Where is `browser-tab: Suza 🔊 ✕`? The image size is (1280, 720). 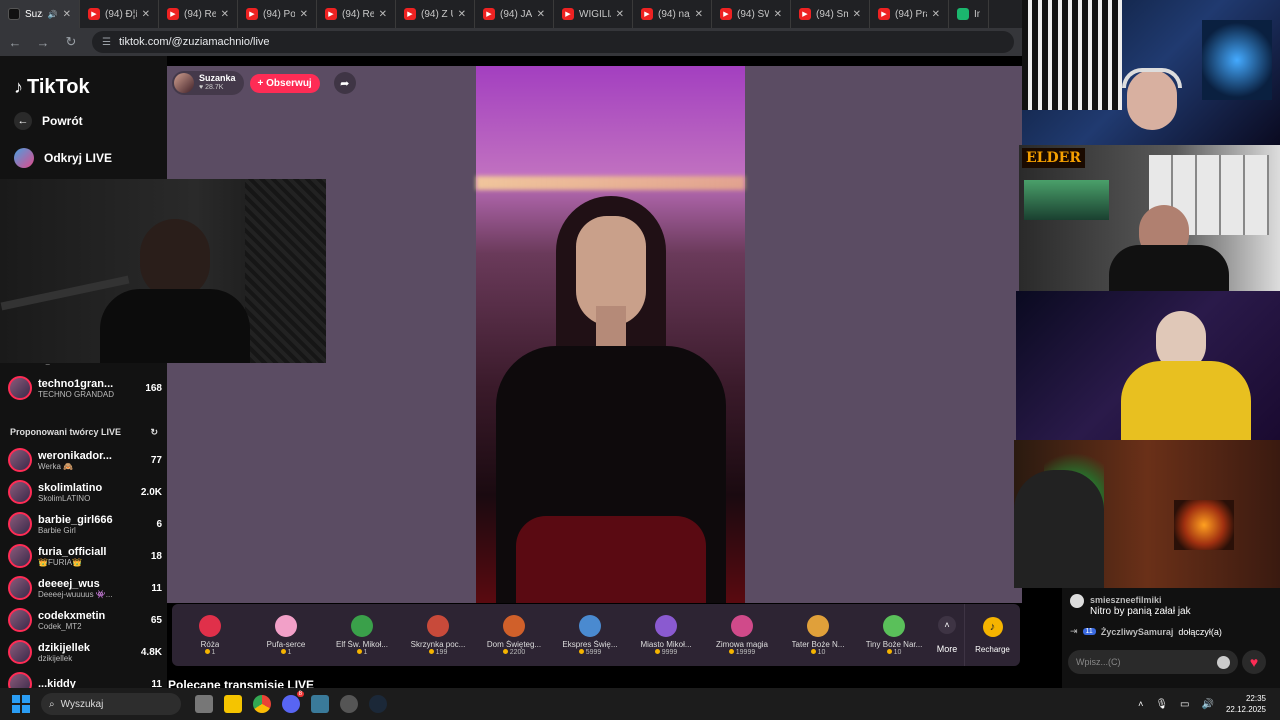 browser-tab: Suza 🔊 ✕ is located at coordinates (40, 14).